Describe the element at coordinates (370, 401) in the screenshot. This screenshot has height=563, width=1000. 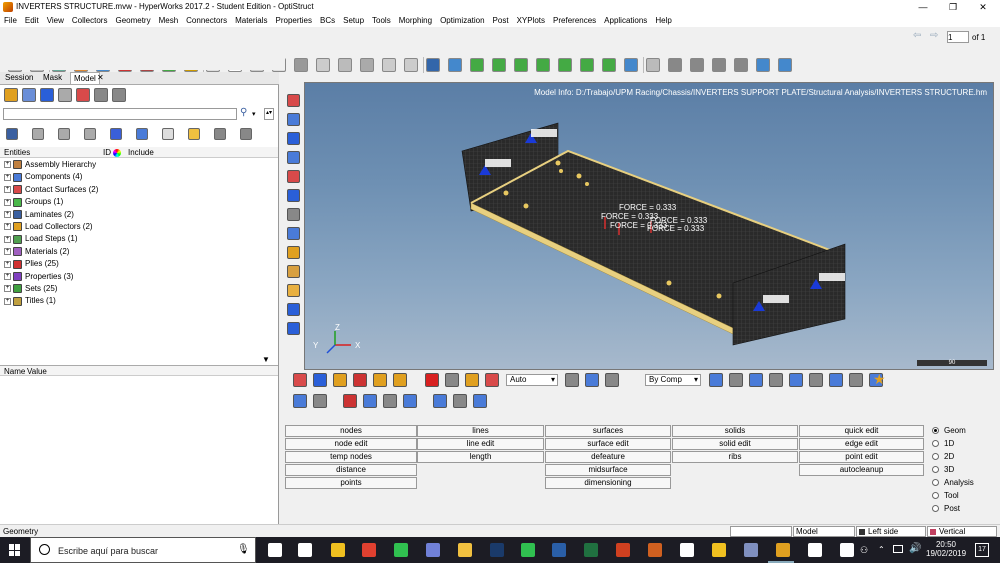
I see `edit-tool-4-icon` at that location.